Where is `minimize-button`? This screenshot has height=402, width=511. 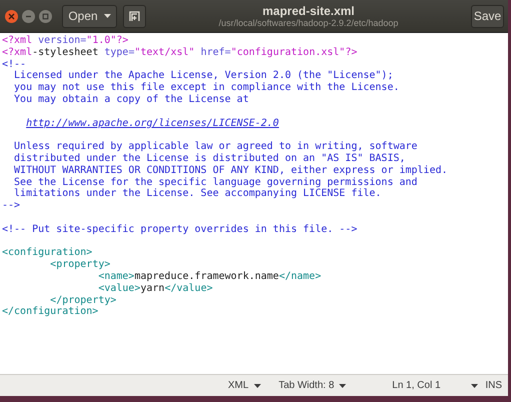 minimize-button is located at coordinates (28, 16).